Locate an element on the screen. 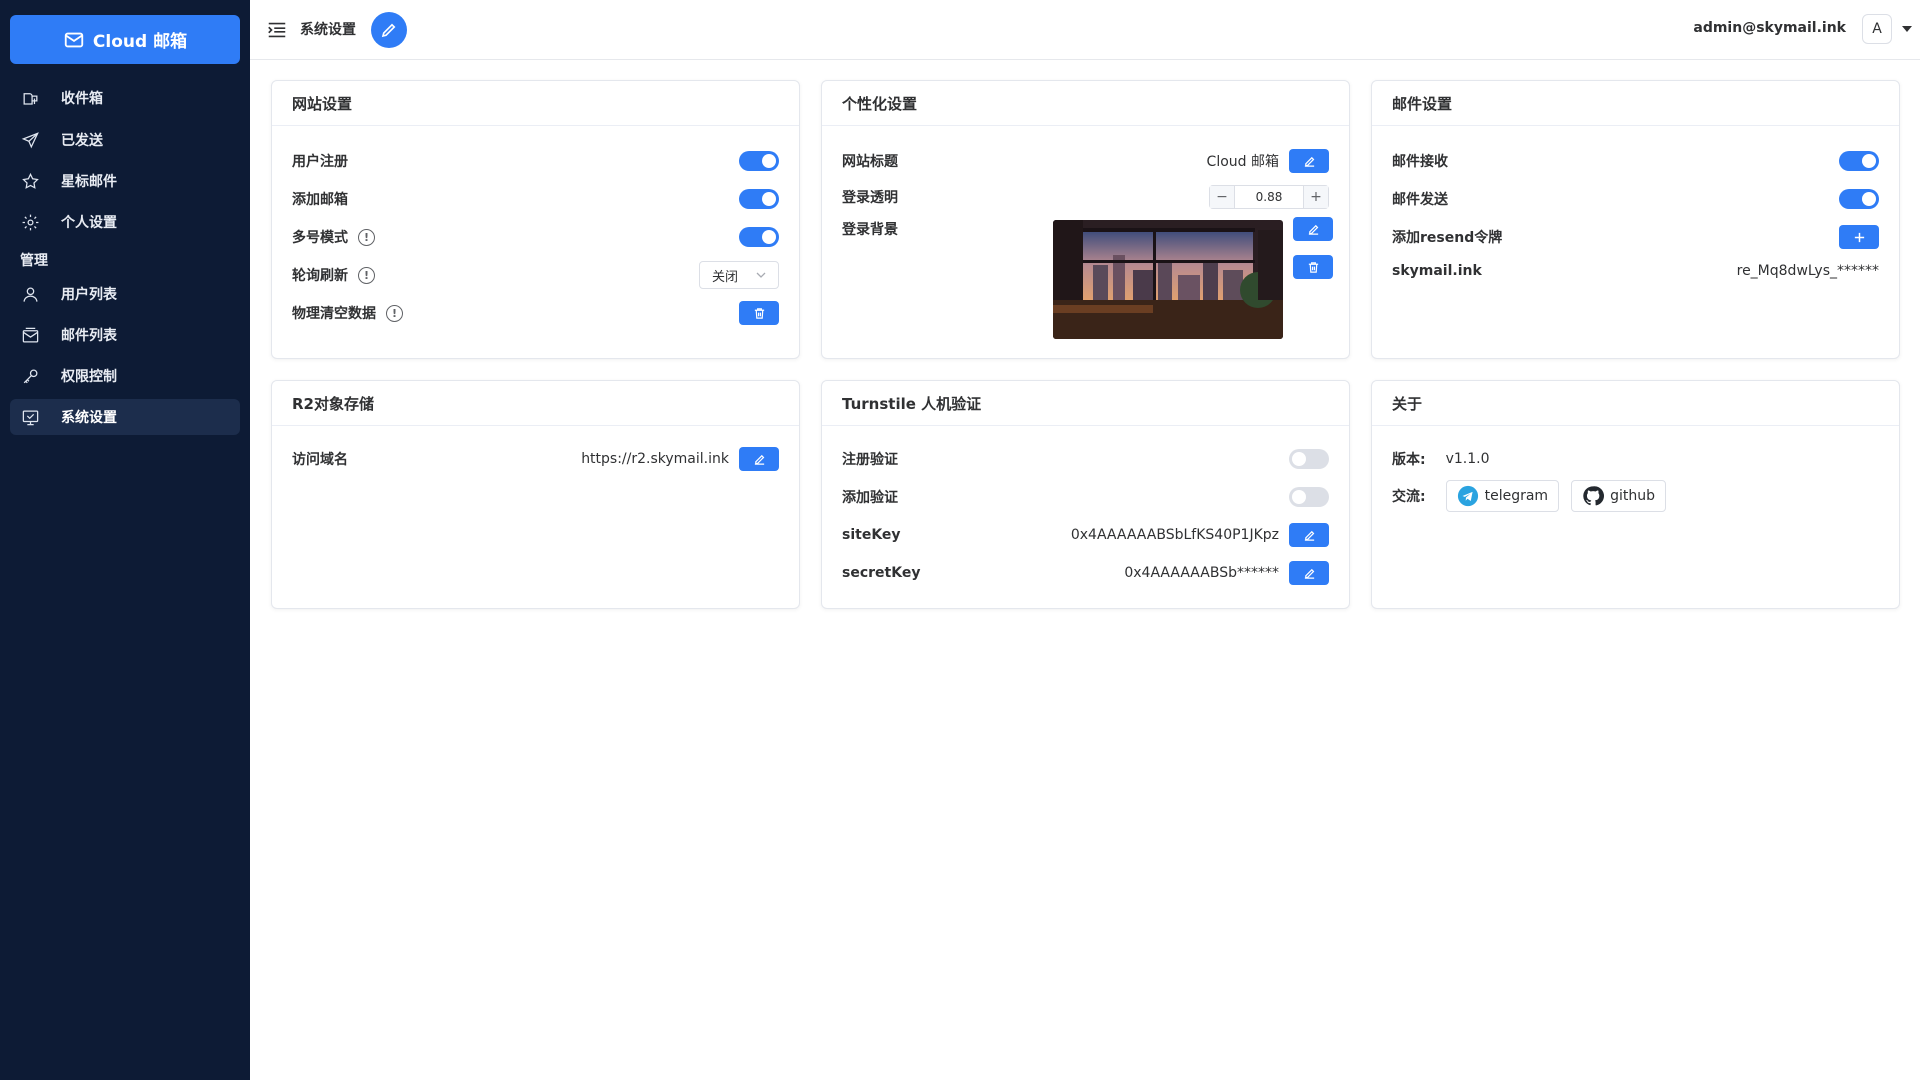  setting-label: 添加邮箱 is located at coordinates (320, 200).